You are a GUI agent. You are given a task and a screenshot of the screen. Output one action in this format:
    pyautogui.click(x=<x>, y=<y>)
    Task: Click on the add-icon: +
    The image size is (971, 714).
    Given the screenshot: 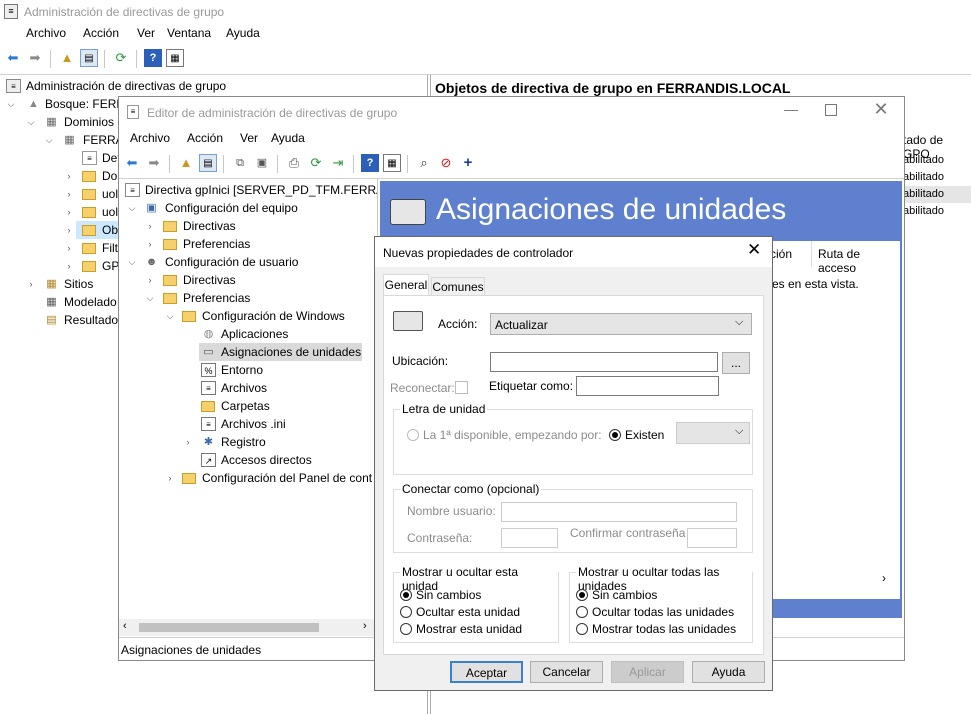 What is the action you would take?
    pyautogui.click(x=468, y=163)
    